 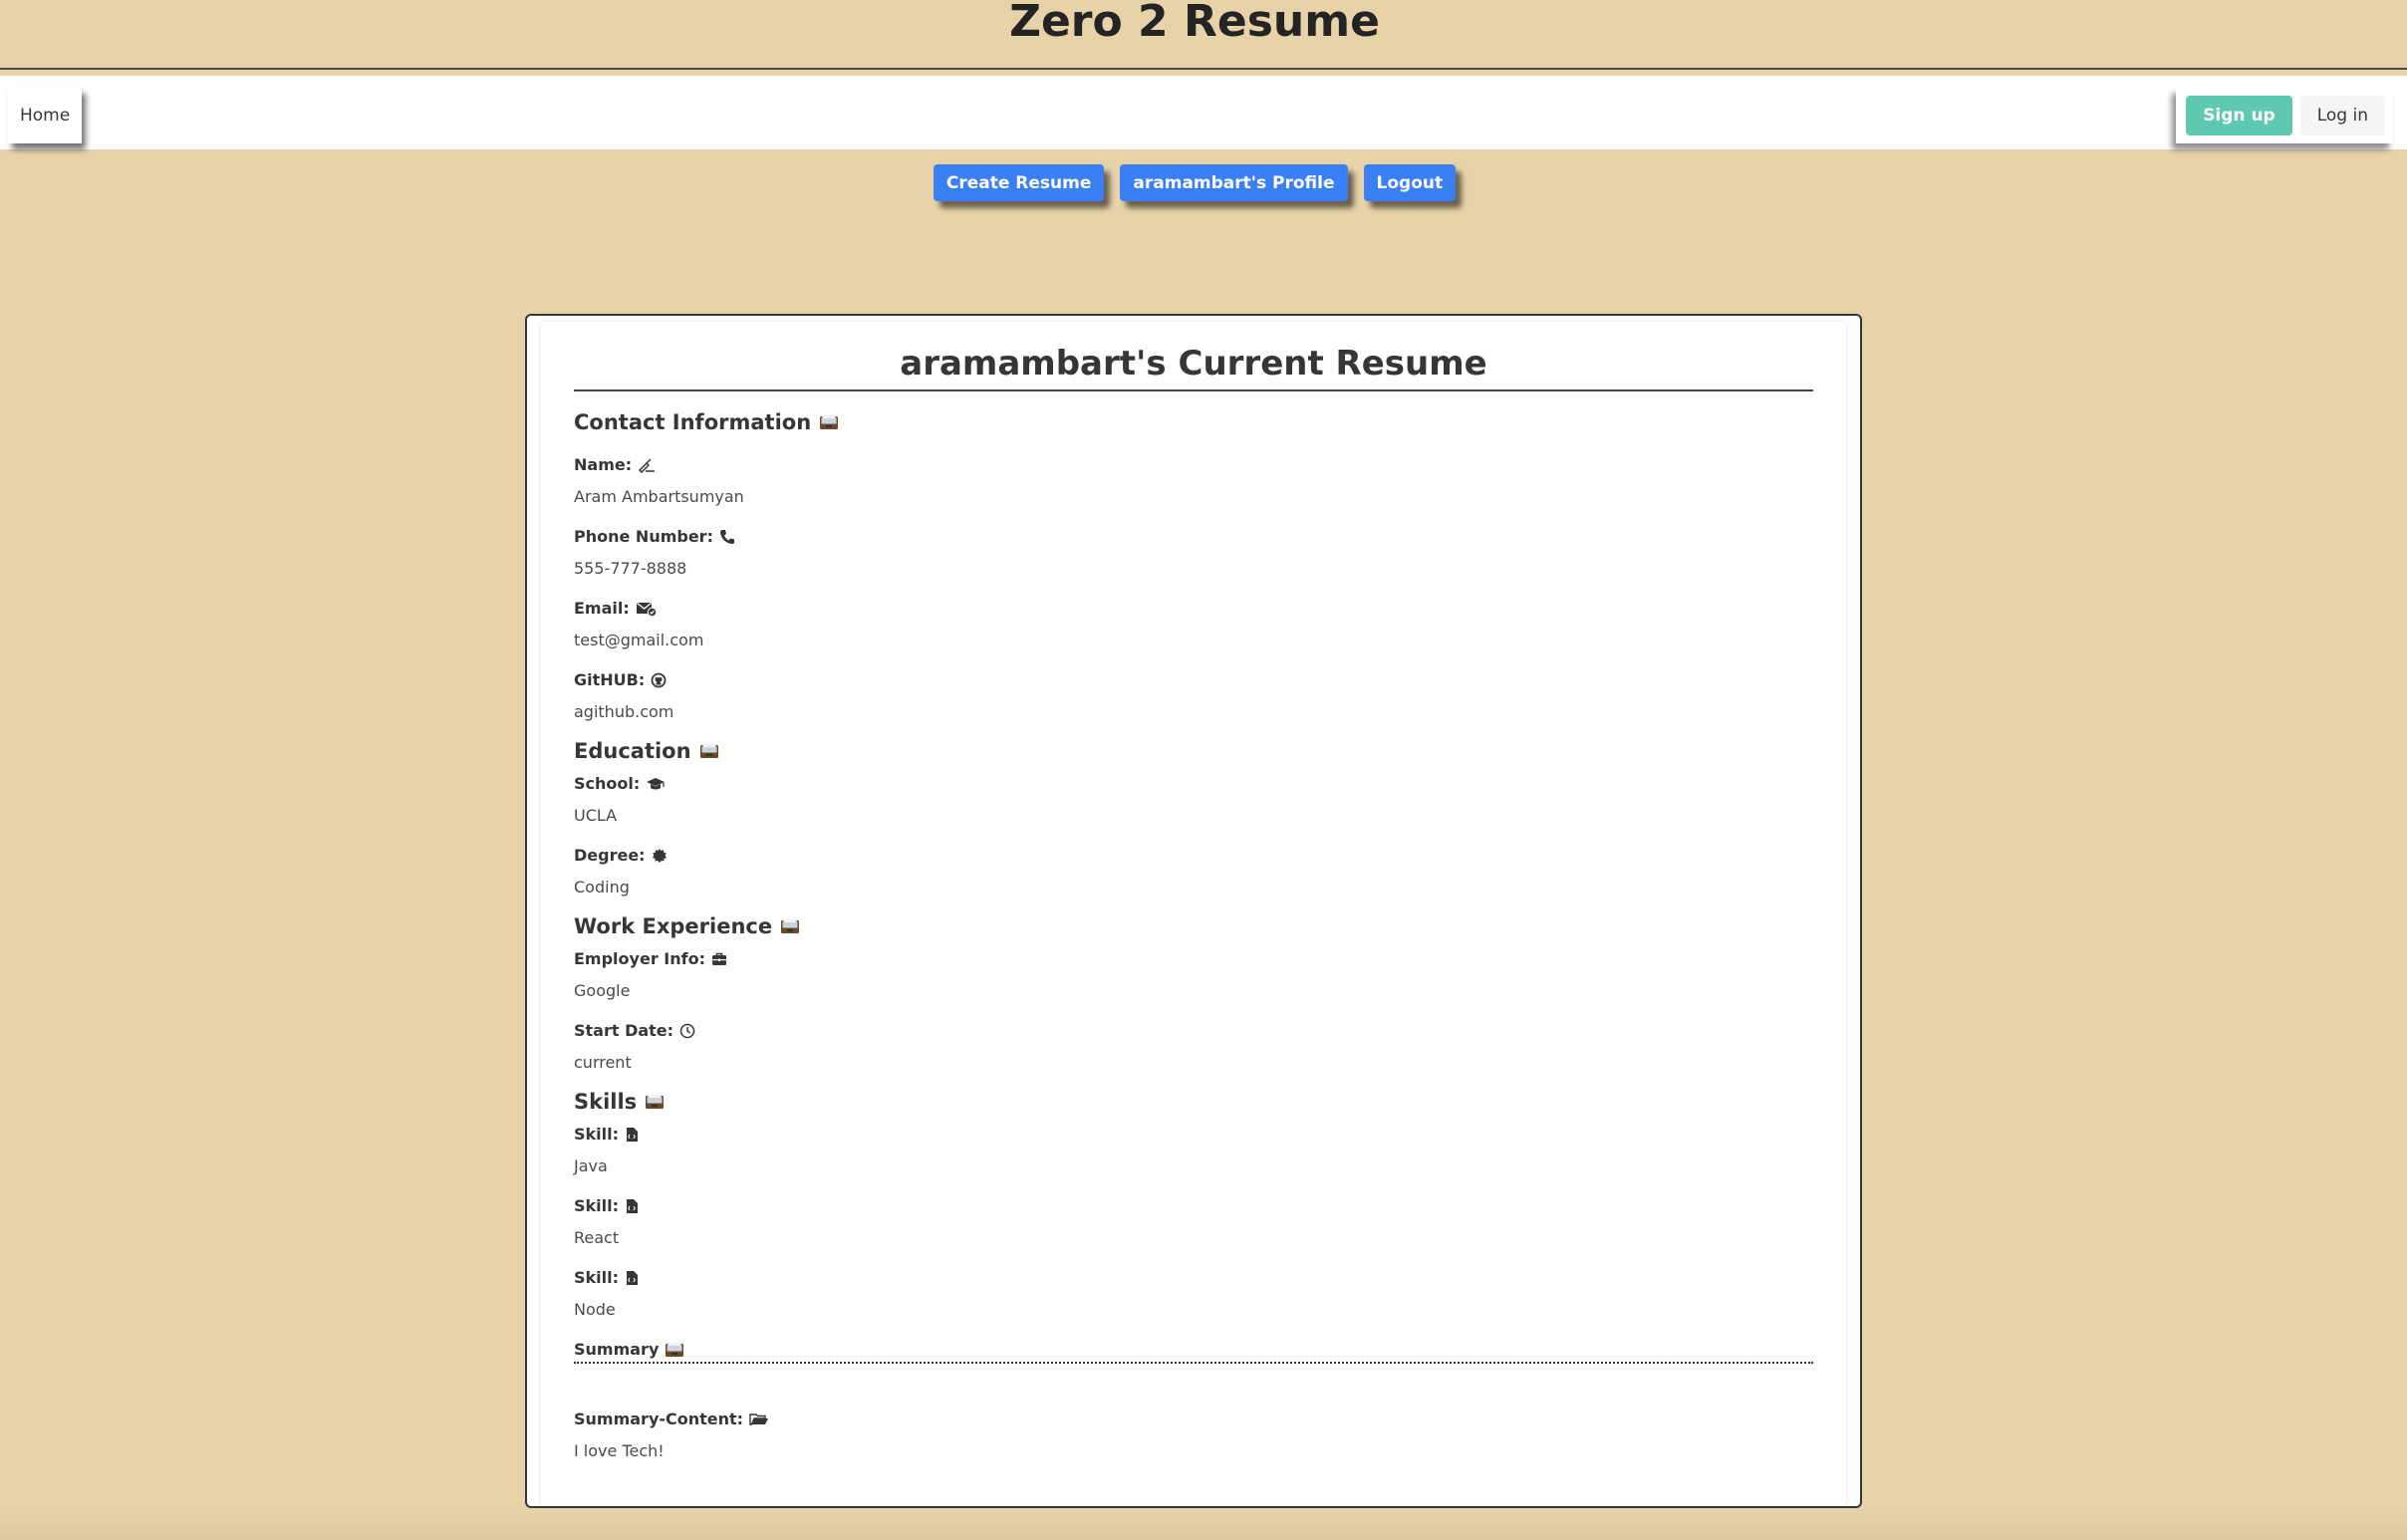 I want to click on envelope-check-icon, so click(x=647, y=609).